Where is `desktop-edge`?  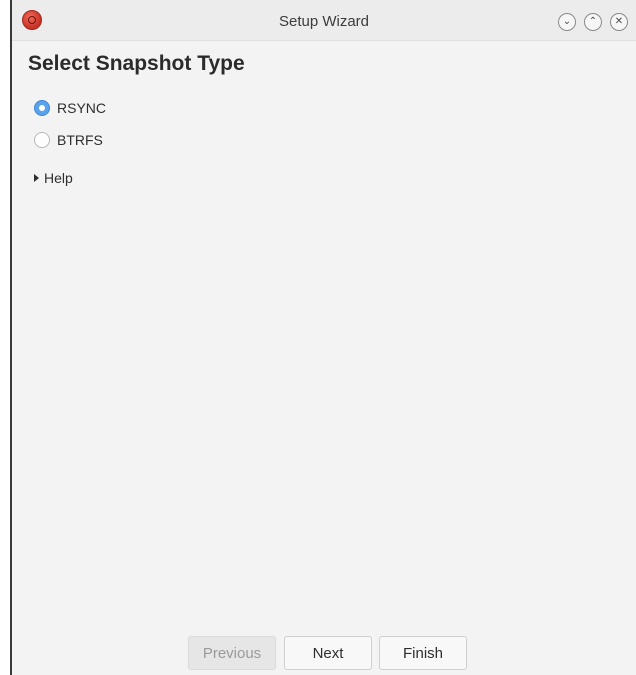 desktop-edge is located at coordinates (6, 337).